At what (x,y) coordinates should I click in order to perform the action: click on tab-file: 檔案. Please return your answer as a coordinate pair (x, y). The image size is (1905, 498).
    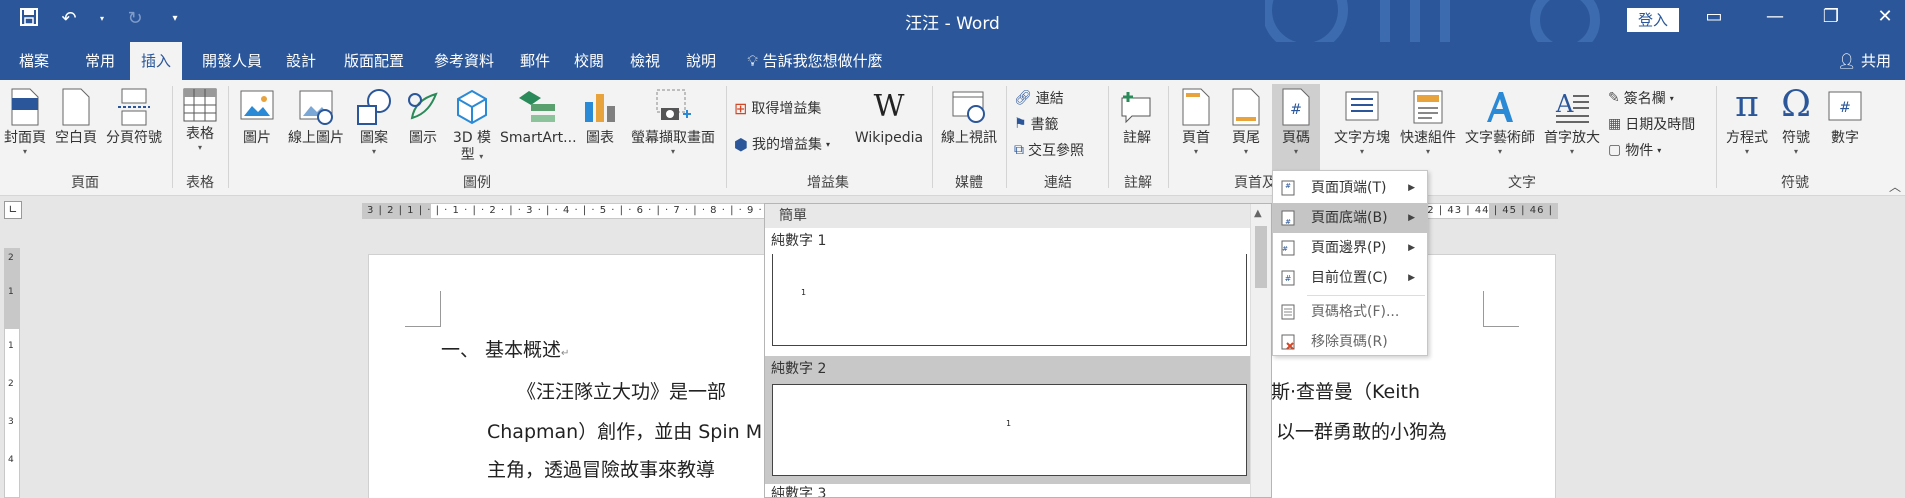
    Looking at the image, I should click on (34, 61).